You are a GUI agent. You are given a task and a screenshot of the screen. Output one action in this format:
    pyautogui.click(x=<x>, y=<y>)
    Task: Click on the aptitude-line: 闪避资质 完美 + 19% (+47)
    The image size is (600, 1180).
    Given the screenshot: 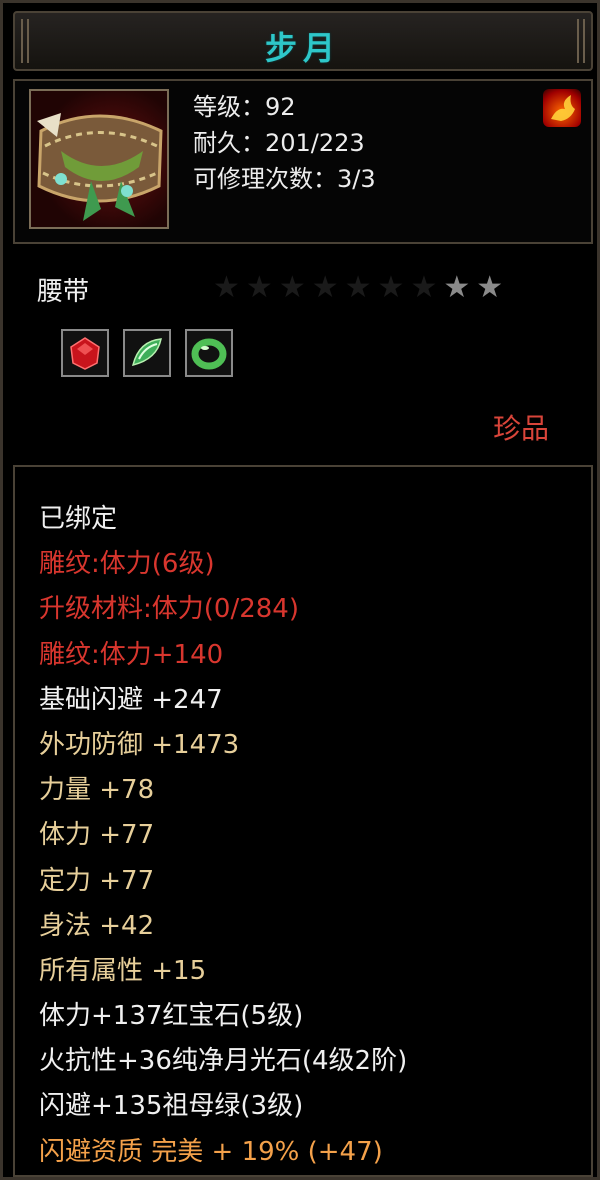 What is the action you would take?
    pyautogui.click(x=211, y=1151)
    